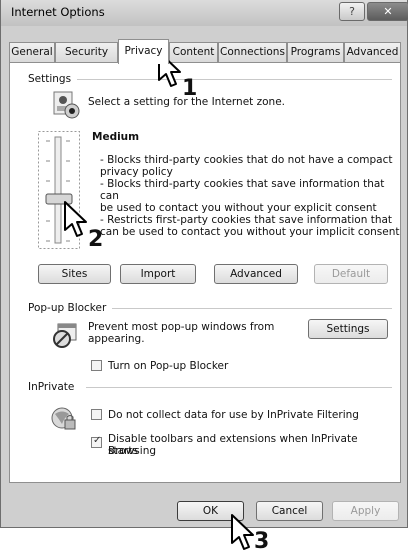  What do you see at coordinates (70, 308) in the screenshot?
I see `popup-group-label: Pop-up Blocker` at bounding box center [70, 308].